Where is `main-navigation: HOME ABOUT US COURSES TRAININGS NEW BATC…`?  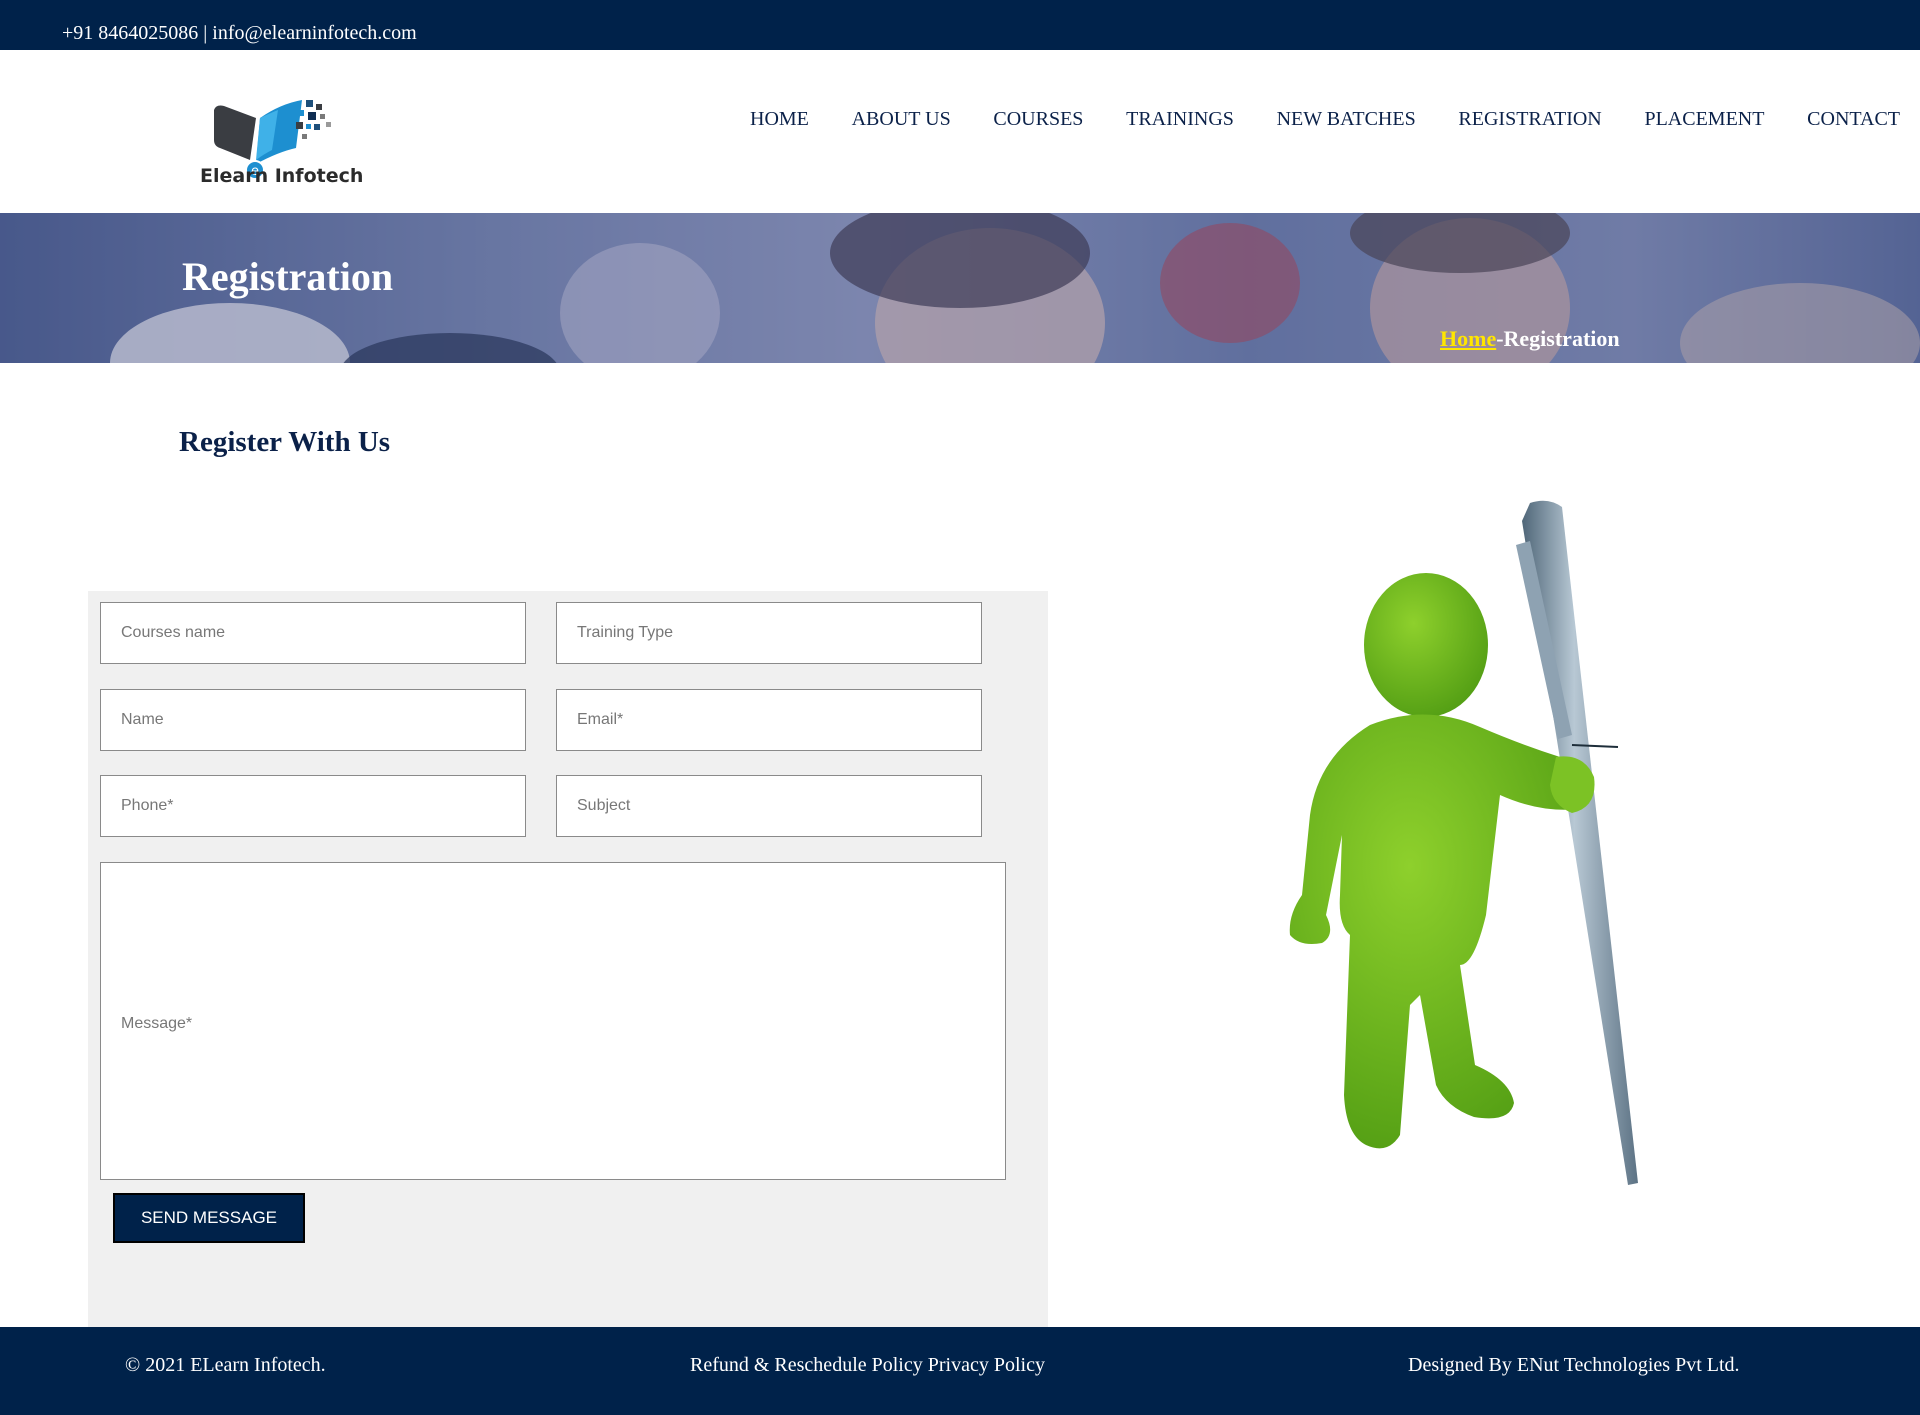
main-navigation: HOME ABOUT US COURSES TRAININGS NEW BATC… is located at coordinates (1325, 119).